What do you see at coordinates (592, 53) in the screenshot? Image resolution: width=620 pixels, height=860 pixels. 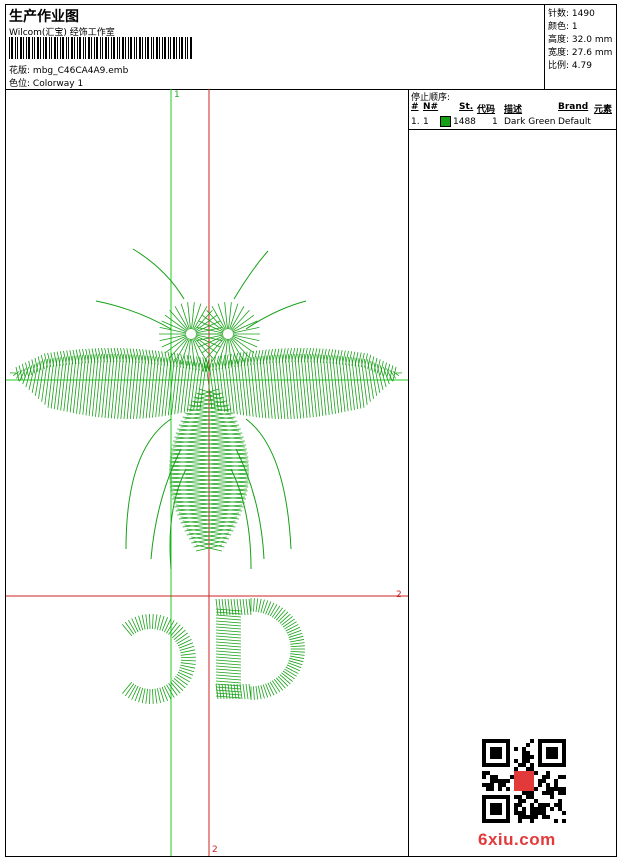 I see `stat-value: 27.6 mm` at bounding box center [592, 53].